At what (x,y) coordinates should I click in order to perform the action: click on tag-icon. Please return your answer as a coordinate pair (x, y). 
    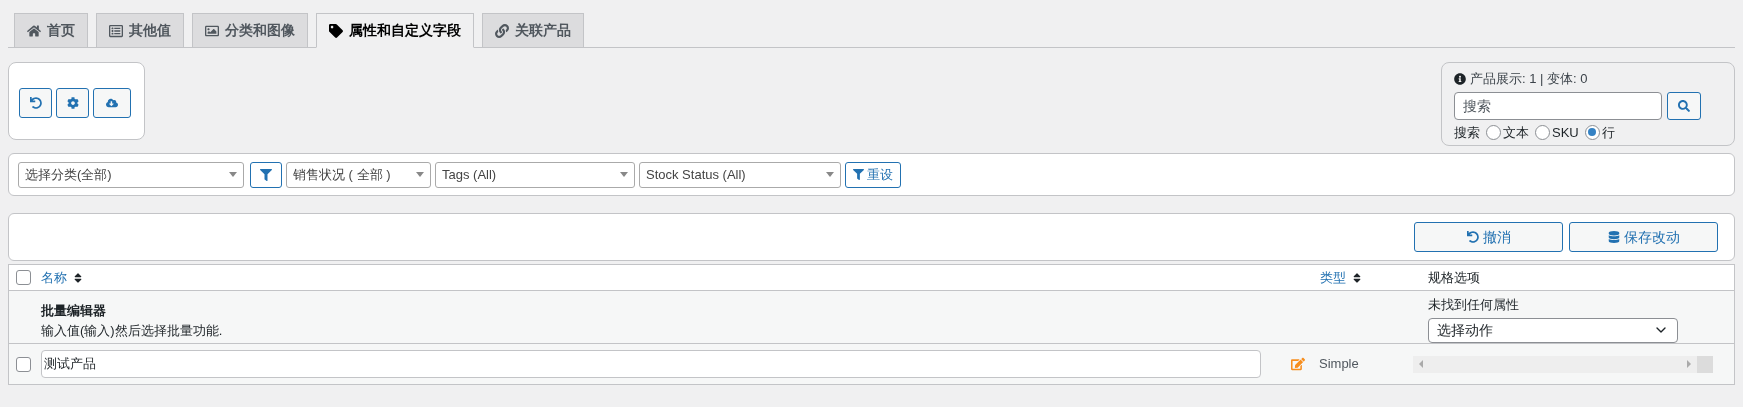
    Looking at the image, I should click on (336, 30).